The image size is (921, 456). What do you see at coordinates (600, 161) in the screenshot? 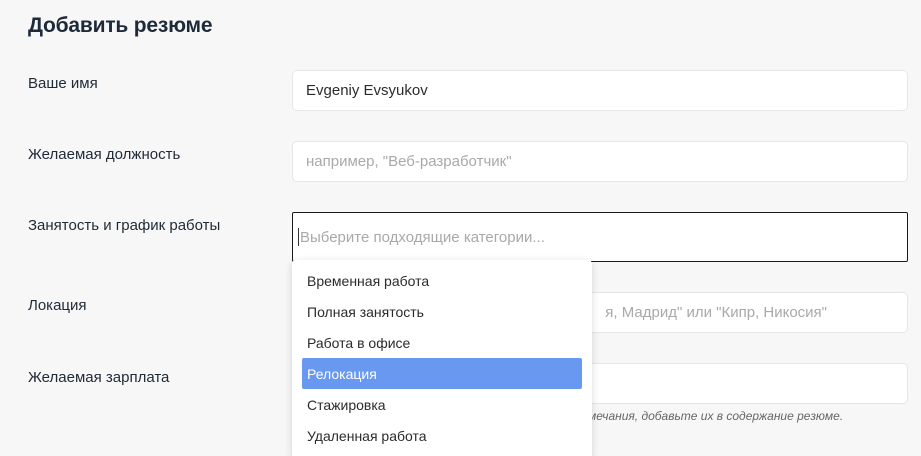
I see `position-input: например, "Веб-разработчик"` at bounding box center [600, 161].